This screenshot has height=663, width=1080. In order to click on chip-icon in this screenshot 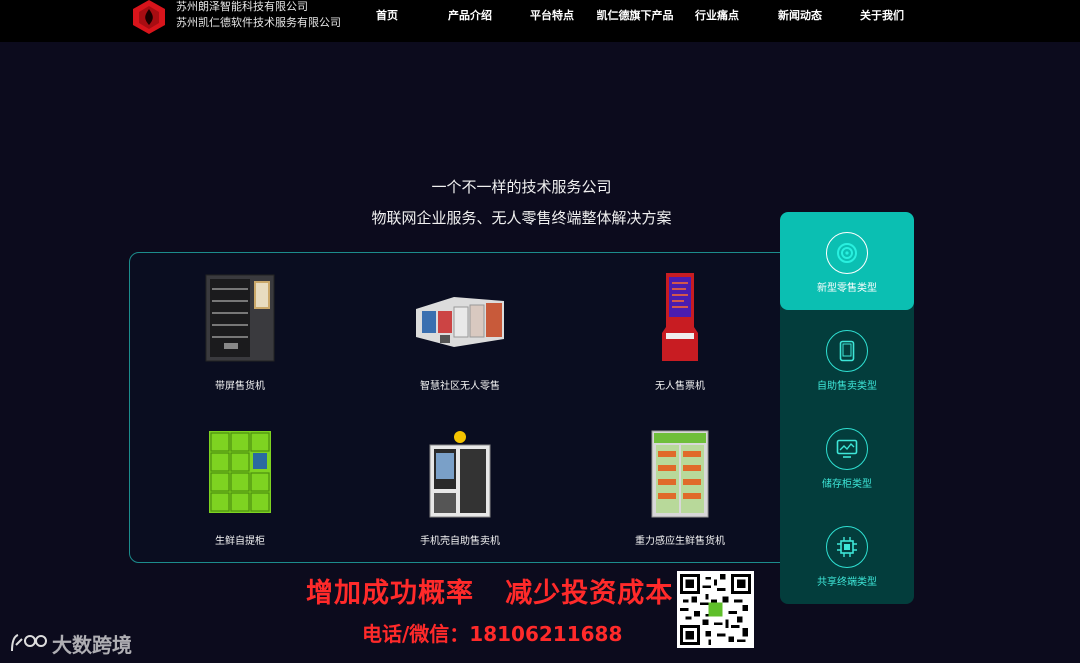, I will do `click(847, 547)`.